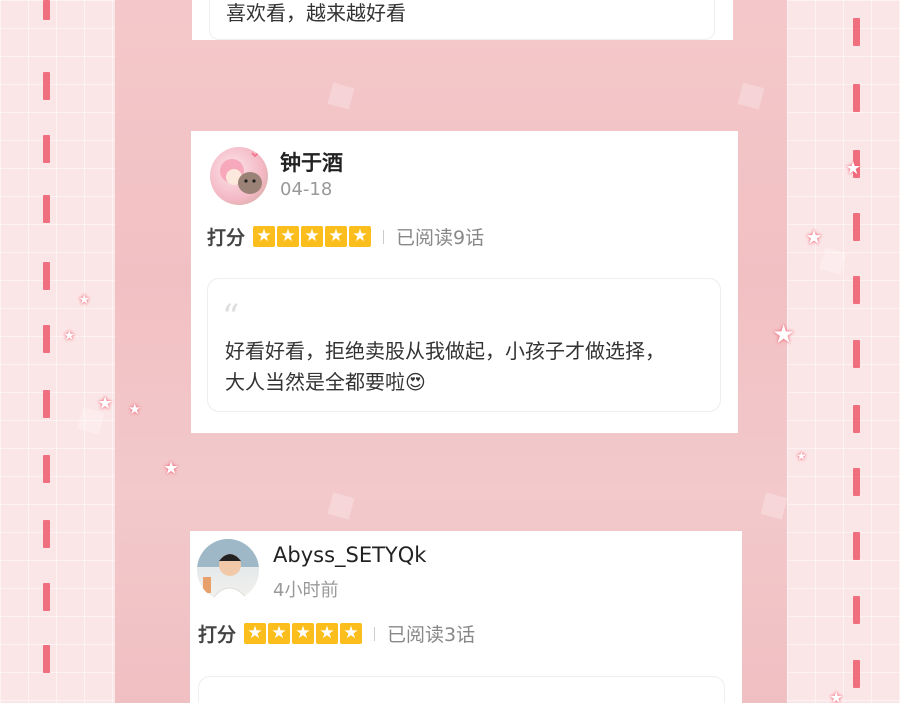  I want to click on read-status: 已阅读3话, so click(431, 635).